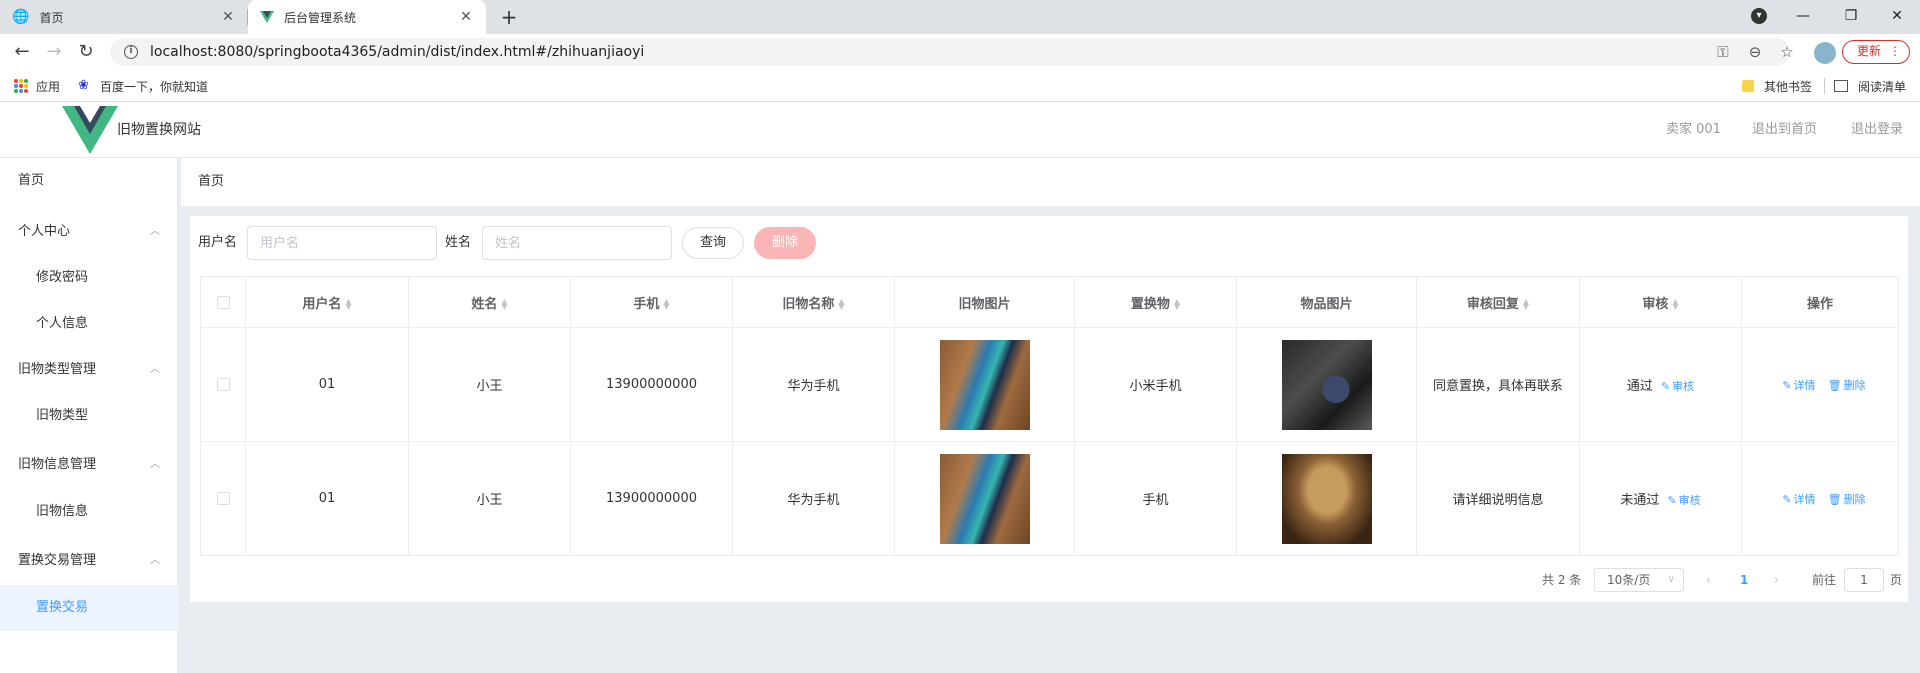 This screenshot has height=673, width=1920. I want to click on bookmark-baidu: ❀ 百度一下，你就知道, so click(143, 86).